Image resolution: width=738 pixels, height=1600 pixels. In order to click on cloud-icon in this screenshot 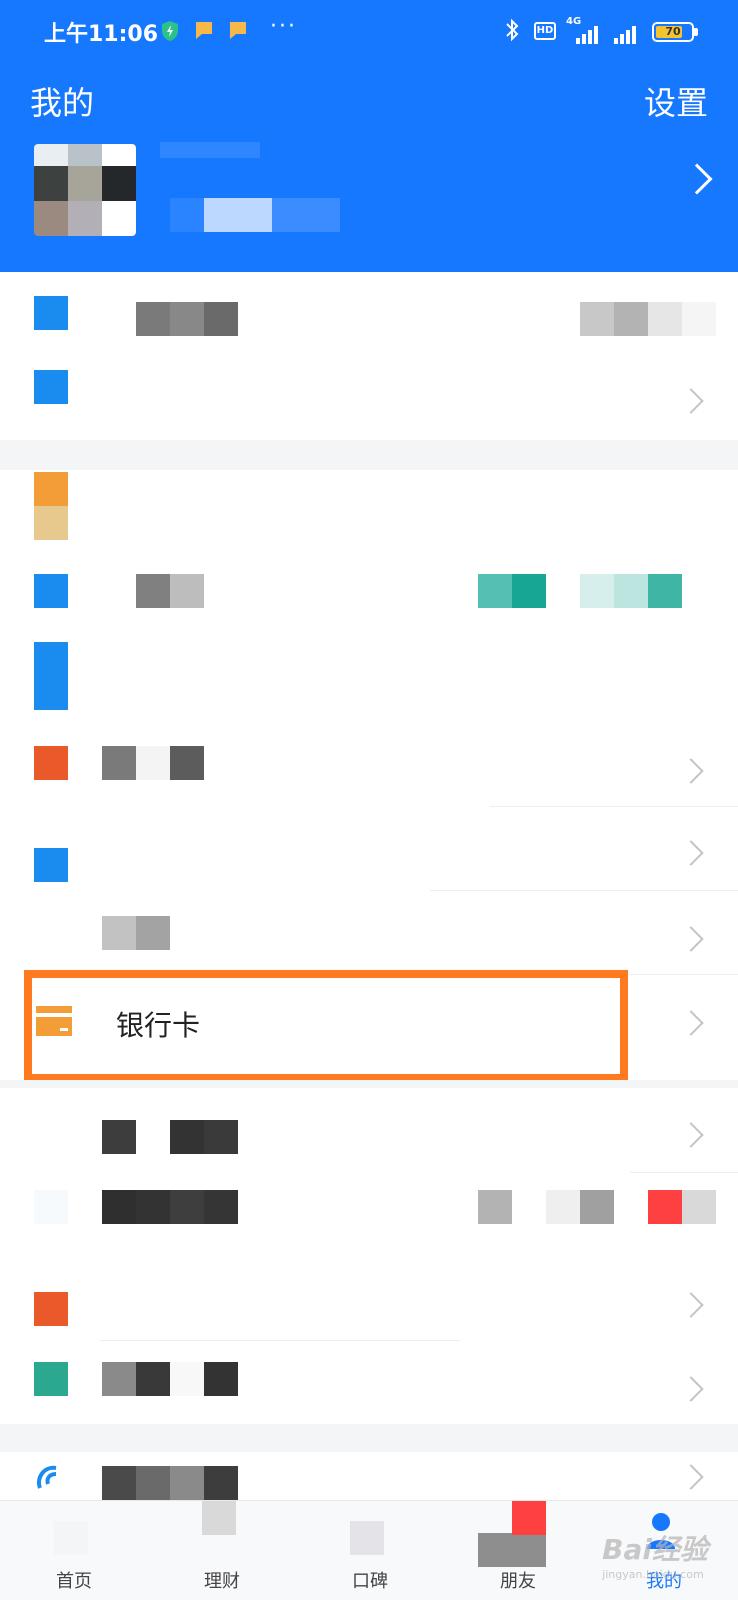, I will do `click(51, 313)`.